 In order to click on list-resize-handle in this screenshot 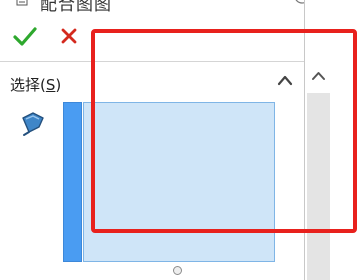, I will do `click(177, 270)`.